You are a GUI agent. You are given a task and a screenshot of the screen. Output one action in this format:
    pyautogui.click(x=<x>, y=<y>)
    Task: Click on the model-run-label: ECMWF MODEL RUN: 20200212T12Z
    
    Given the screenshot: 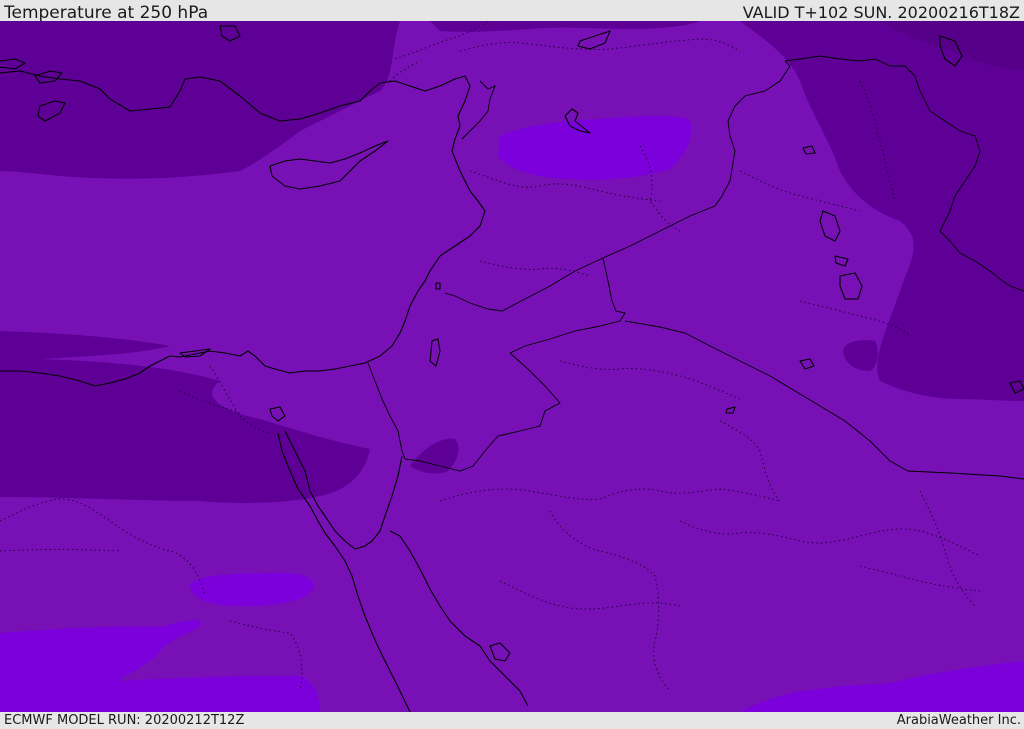 What is the action you would take?
    pyautogui.click(x=124, y=720)
    